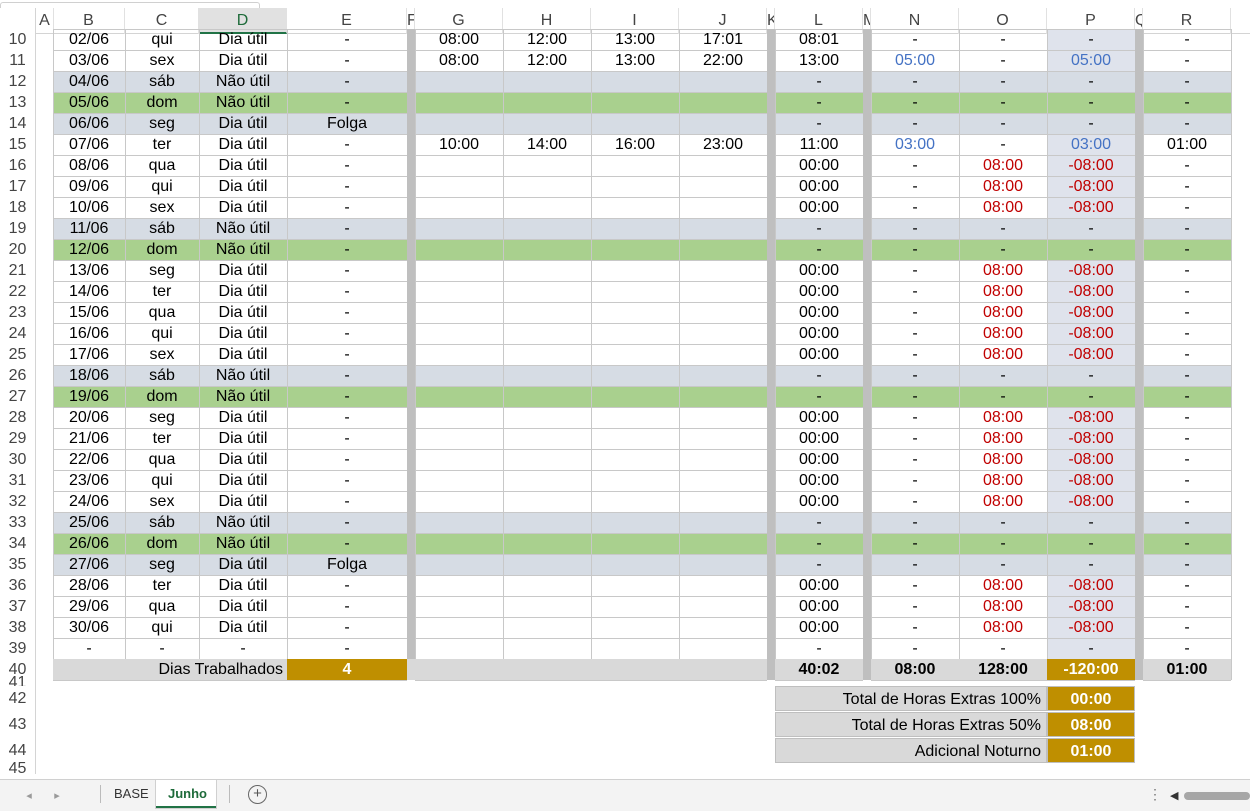 The height and width of the screenshot is (811, 1250). I want to click on row-header: 16, so click(18, 165).